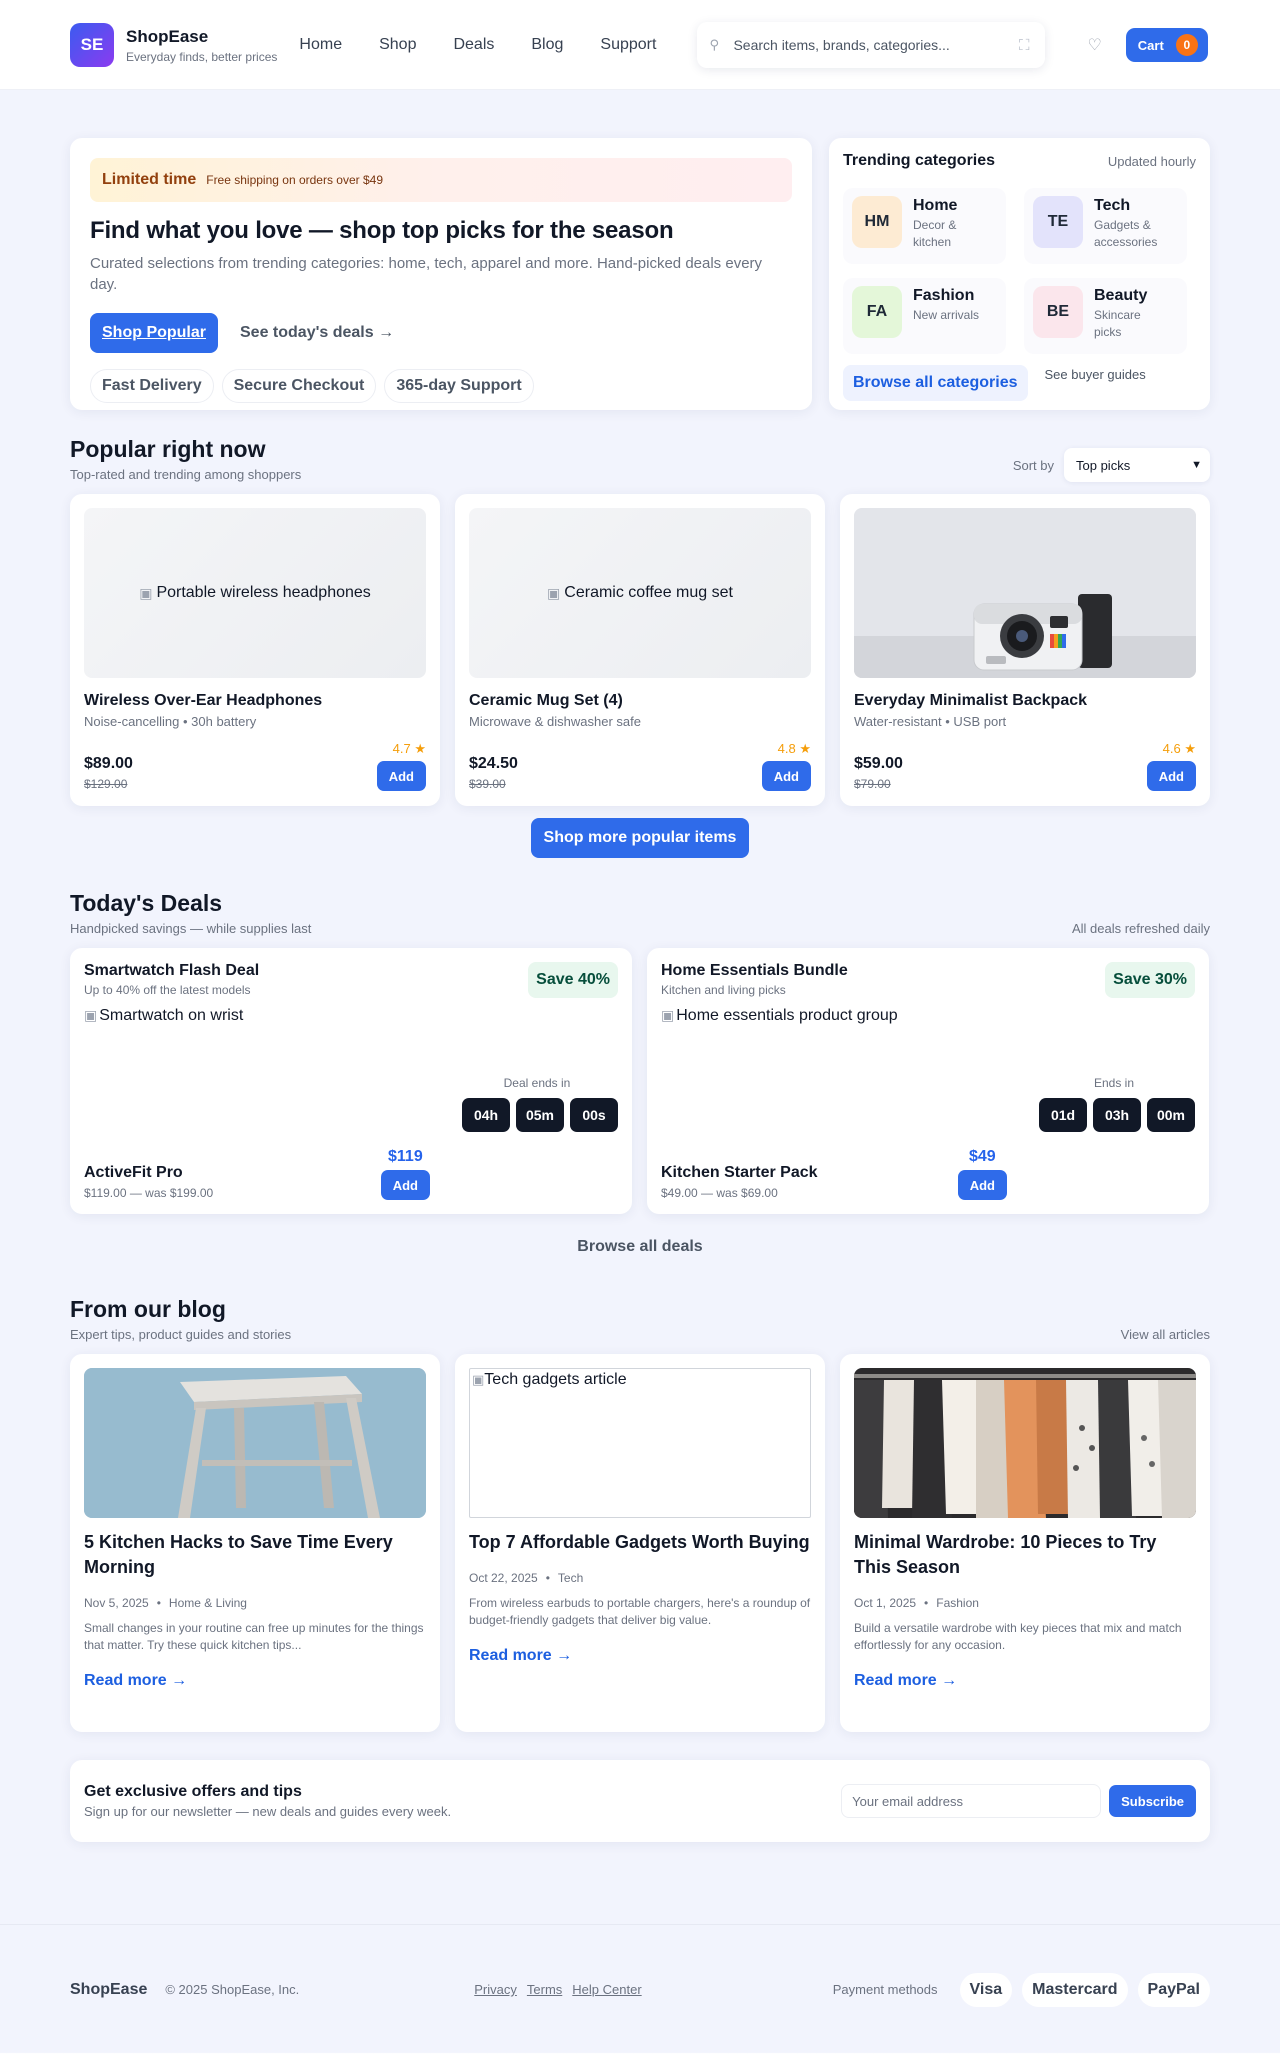 The height and width of the screenshot is (2054, 1280). Describe the element at coordinates (1095, 374) in the screenshot. I see `buyer-guides-link: See buyer guides` at that location.